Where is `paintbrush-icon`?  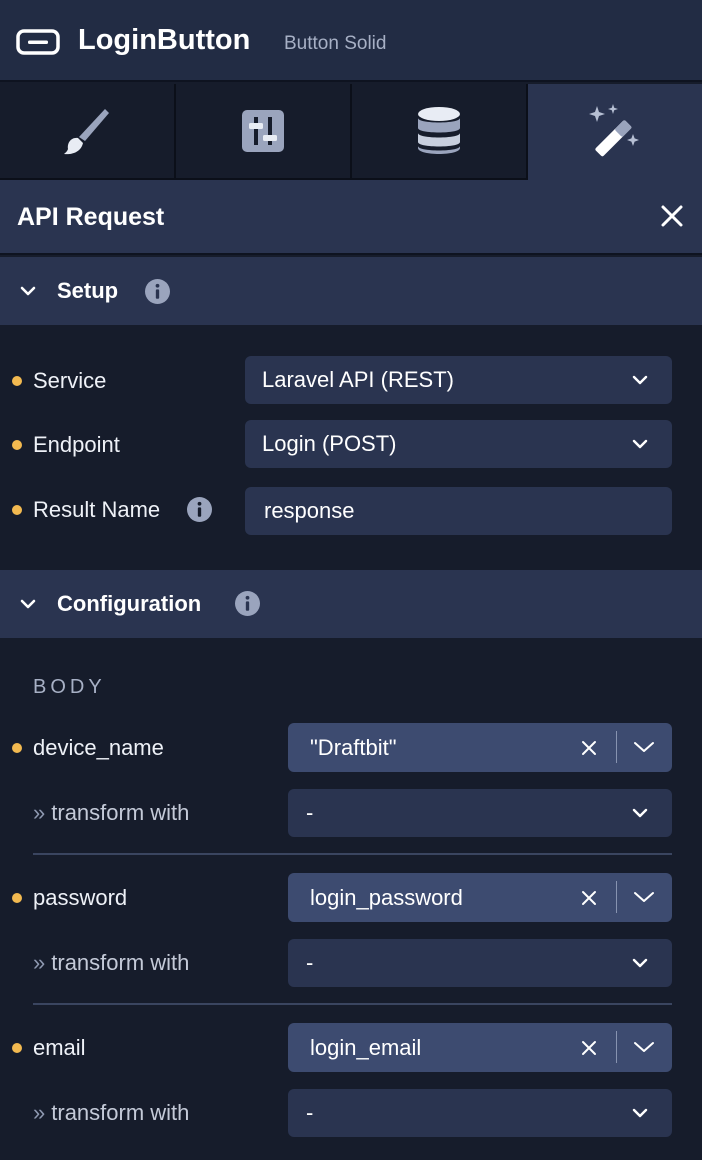
paintbrush-icon is located at coordinates (86, 132).